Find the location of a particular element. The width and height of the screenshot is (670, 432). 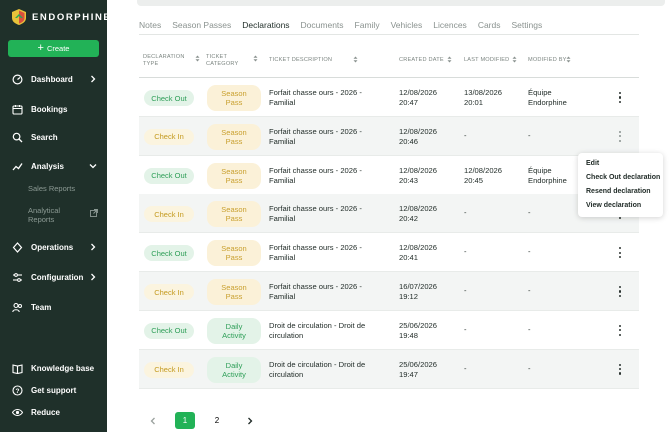

created-date: 16/07/2026 19:12 is located at coordinates (429, 292).